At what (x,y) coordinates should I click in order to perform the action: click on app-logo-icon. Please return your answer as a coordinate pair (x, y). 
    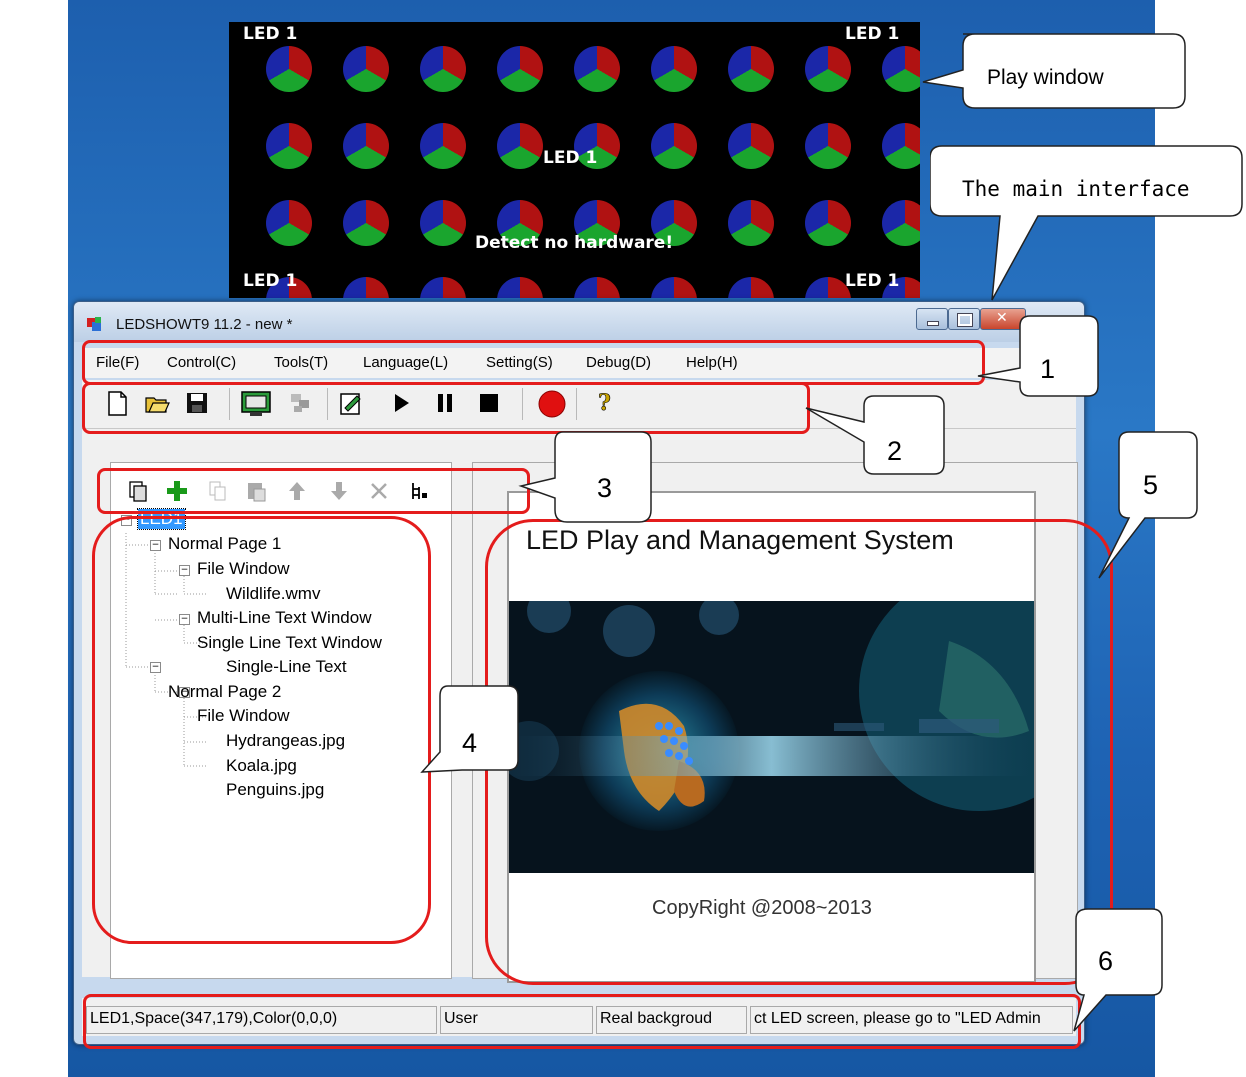
    Looking at the image, I should click on (94, 324).